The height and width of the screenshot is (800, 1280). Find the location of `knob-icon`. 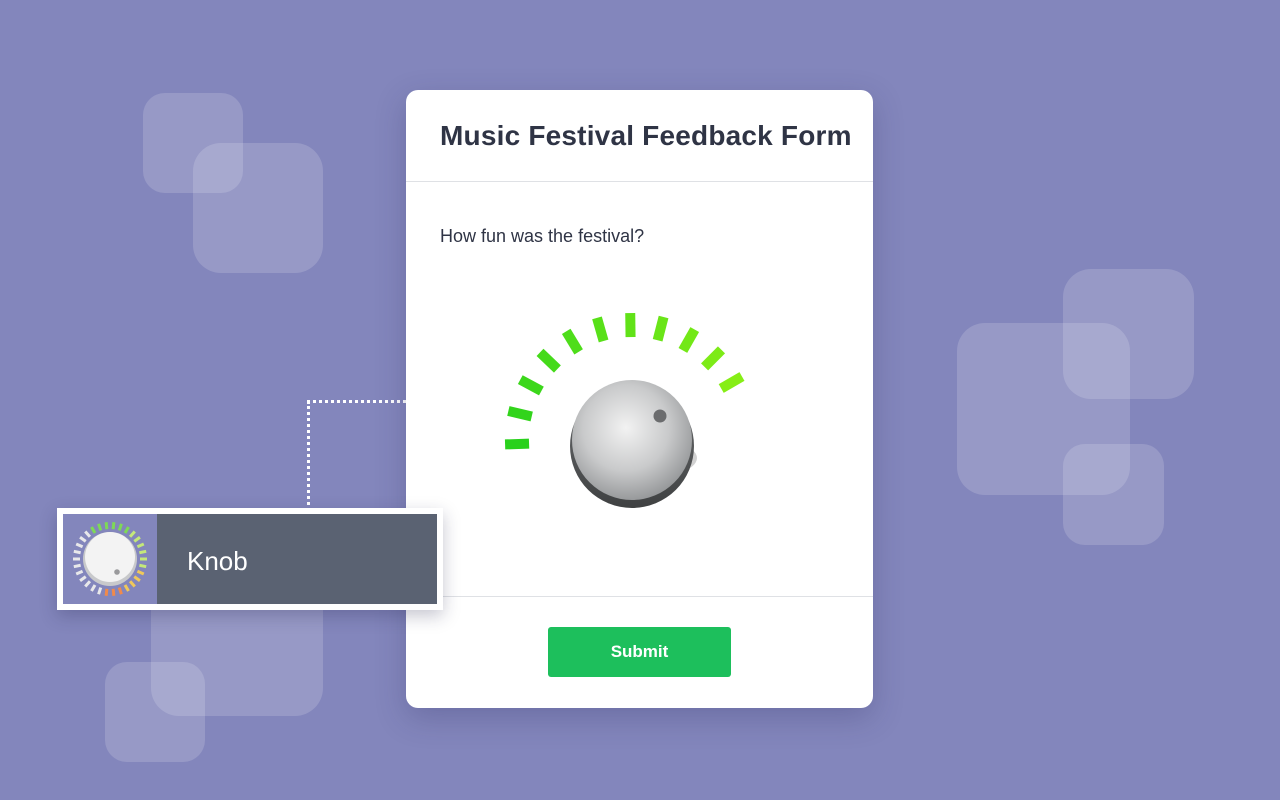

knob-icon is located at coordinates (110, 559).